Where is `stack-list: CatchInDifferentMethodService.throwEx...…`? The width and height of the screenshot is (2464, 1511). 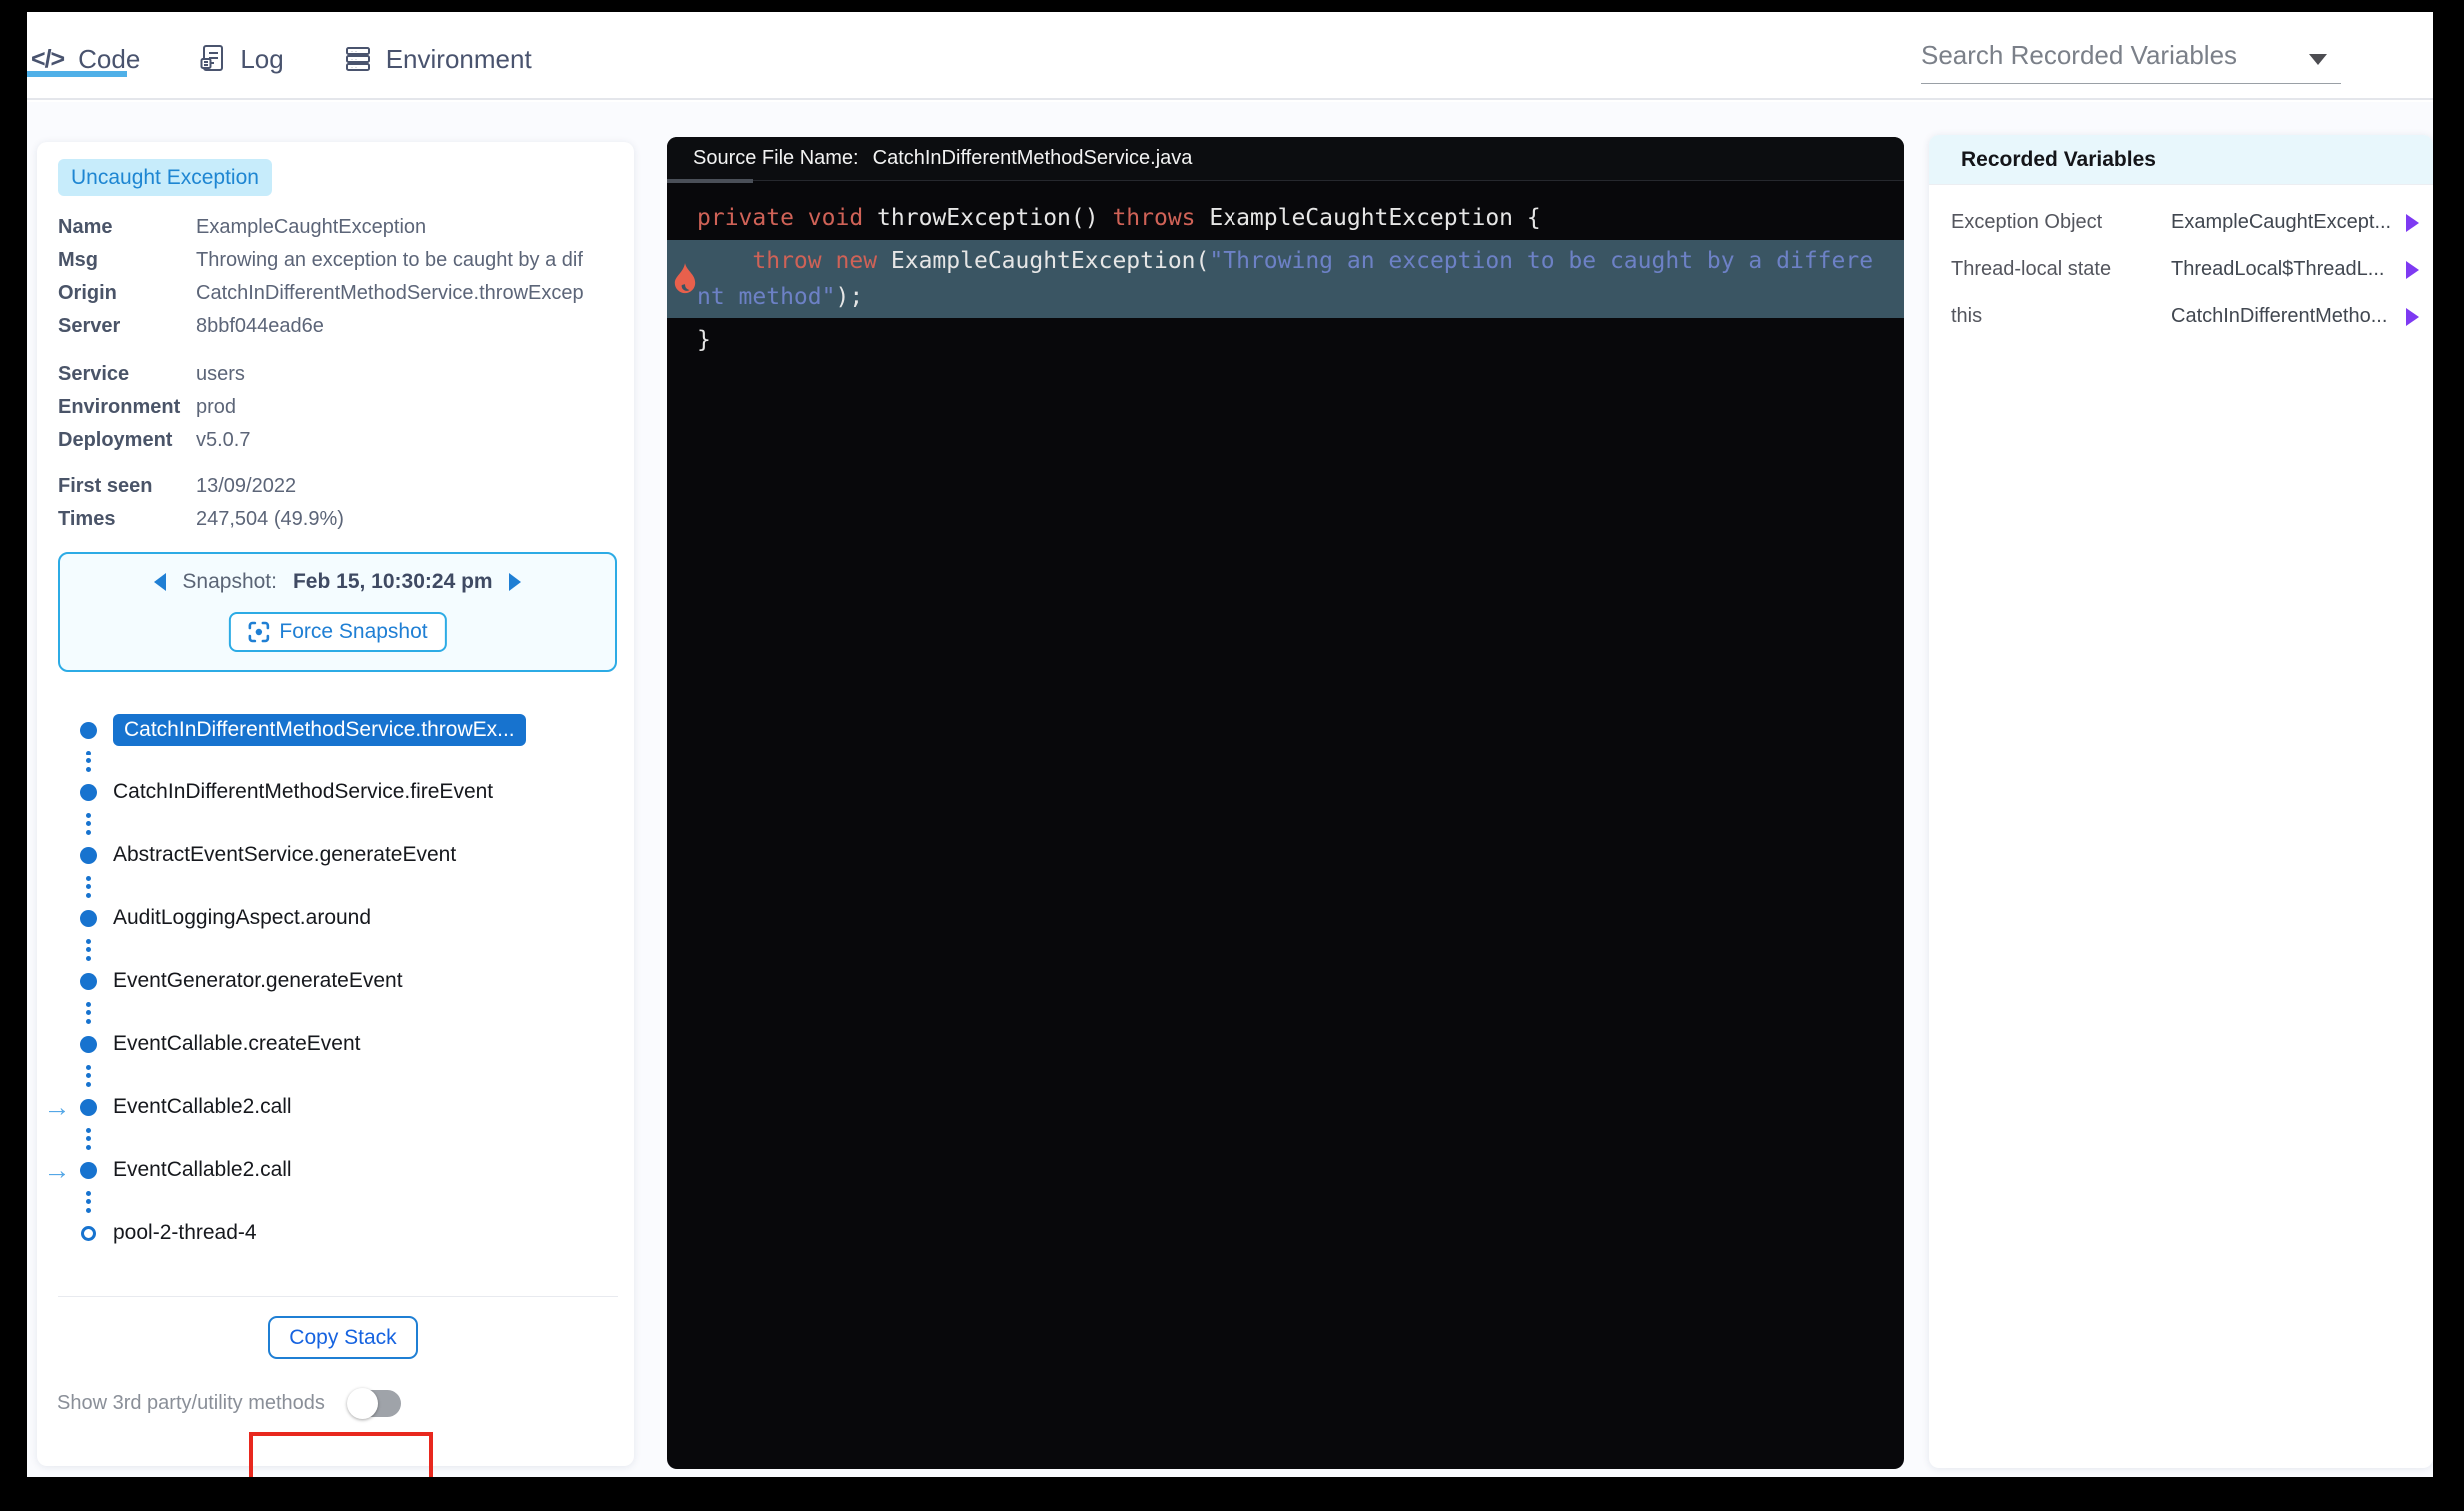 stack-list: CatchInDifferentMethodService.throwEx...… is located at coordinates (335, 981).